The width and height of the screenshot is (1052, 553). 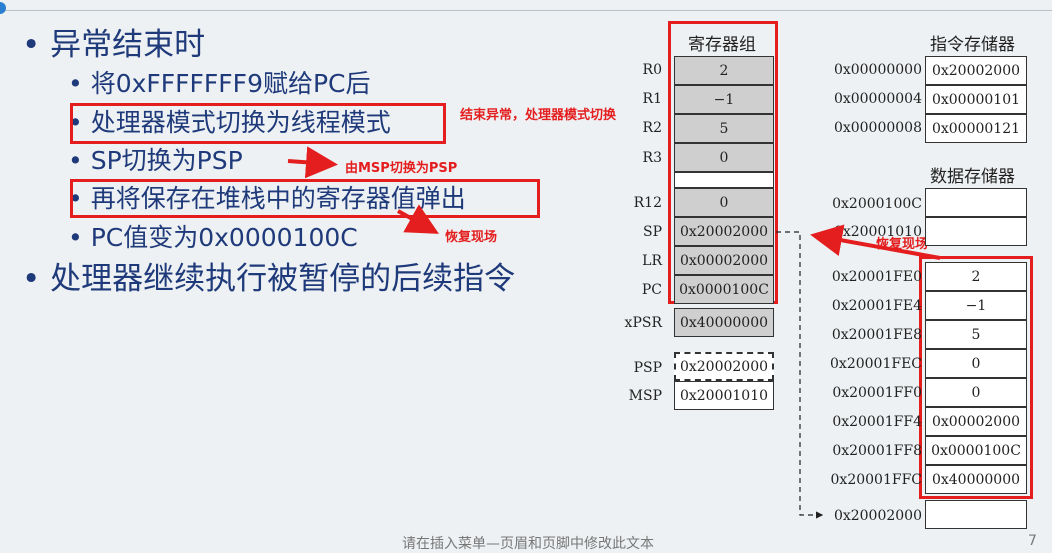 I want to click on arrow-restore-right, so click(x=875, y=242).